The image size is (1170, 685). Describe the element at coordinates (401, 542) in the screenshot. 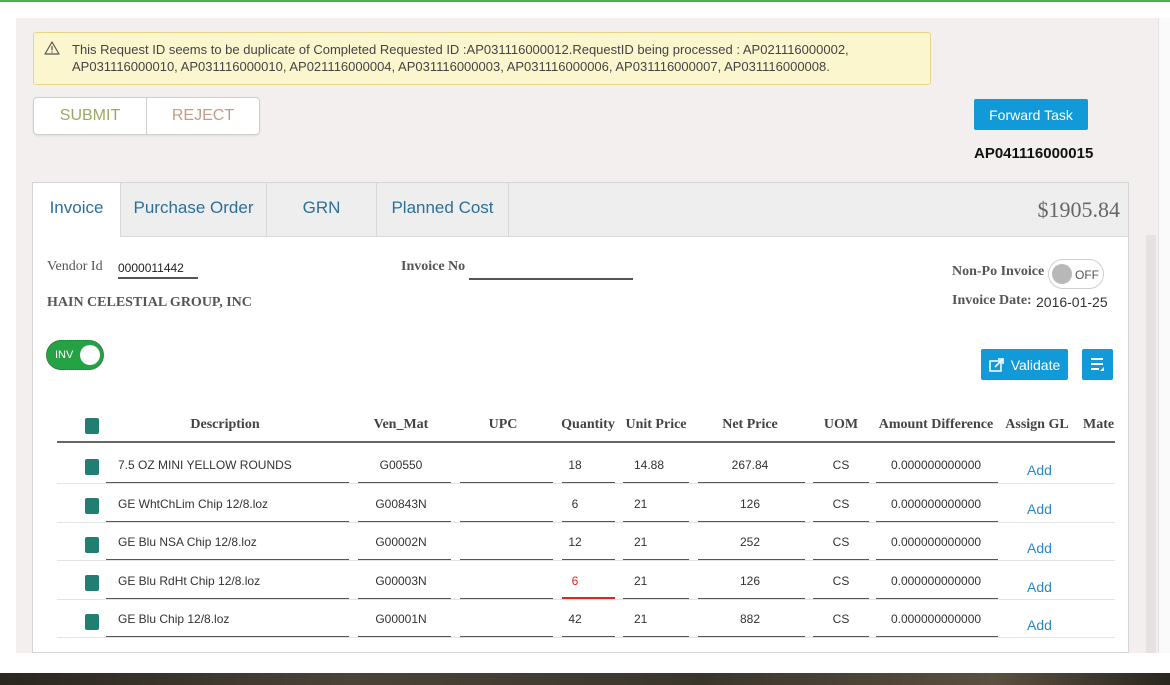

I see `row-ven-mat: G00002N` at that location.